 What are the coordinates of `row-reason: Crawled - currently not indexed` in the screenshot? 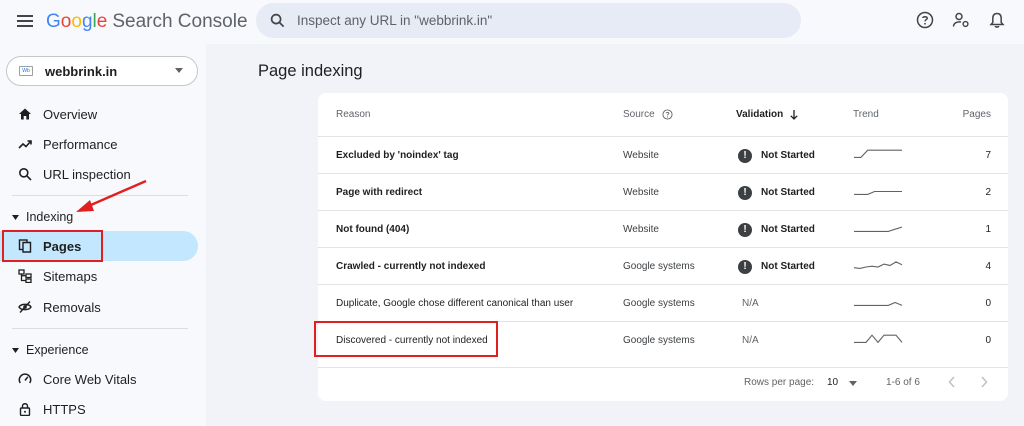 It's located at (410, 266).